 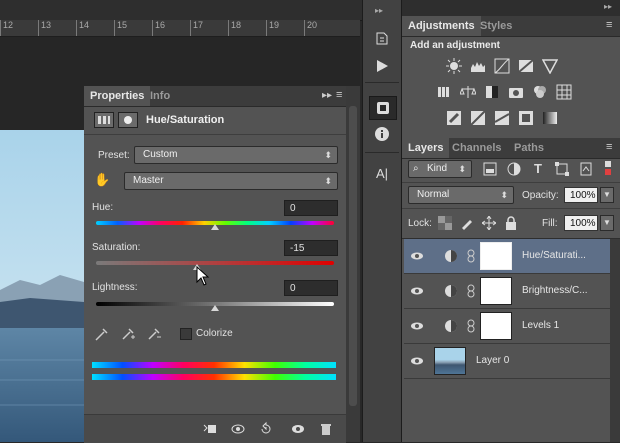 What do you see at coordinates (42, 286) in the screenshot?
I see `document-image` at bounding box center [42, 286].